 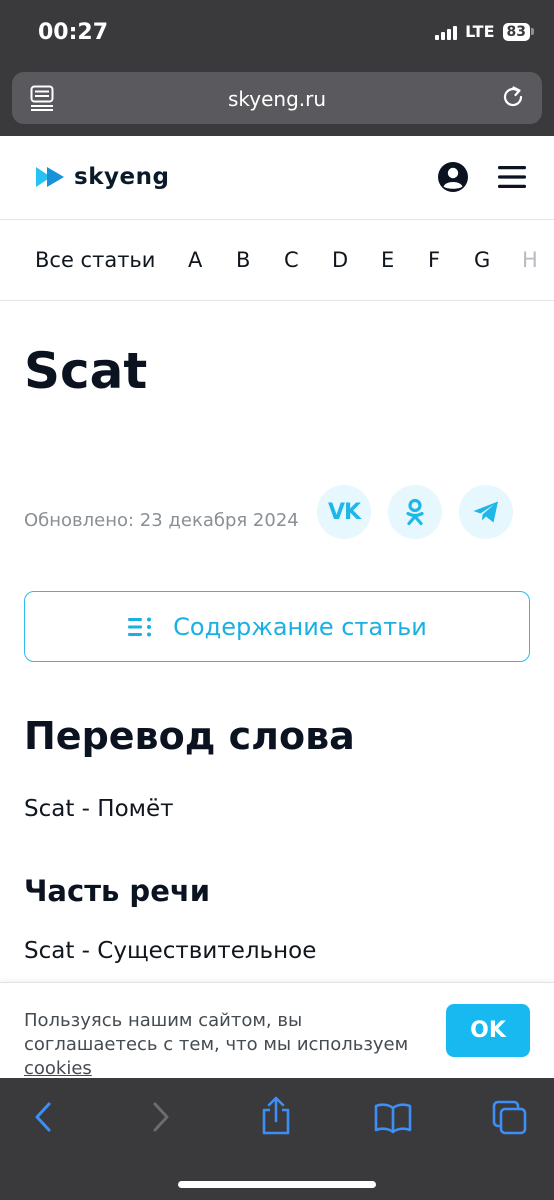 I want to click on skyeng-logo: skyeng, so click(x=101, y=177).